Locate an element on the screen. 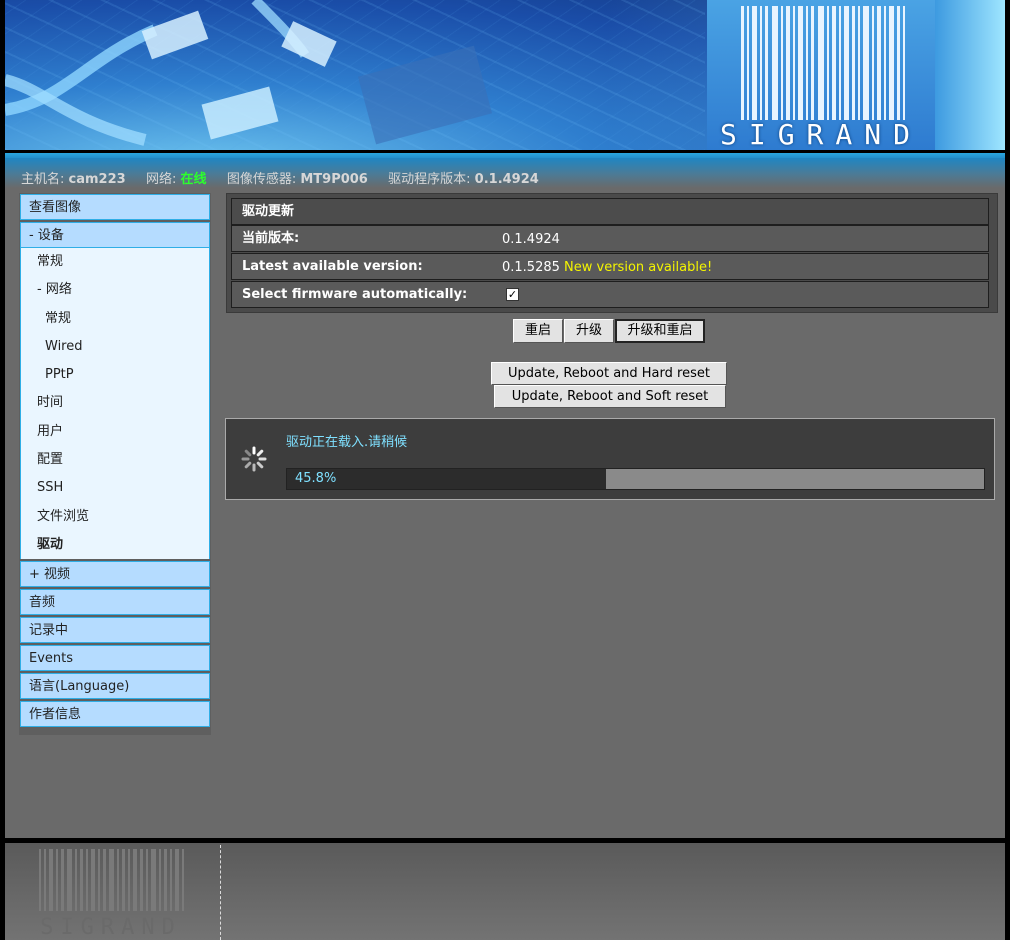 Image resolution: width=1010 pixels, height=940 pixels. progress-box: 驱动正在载入.请稍候 45.8% is located at coordinates (610, 459).